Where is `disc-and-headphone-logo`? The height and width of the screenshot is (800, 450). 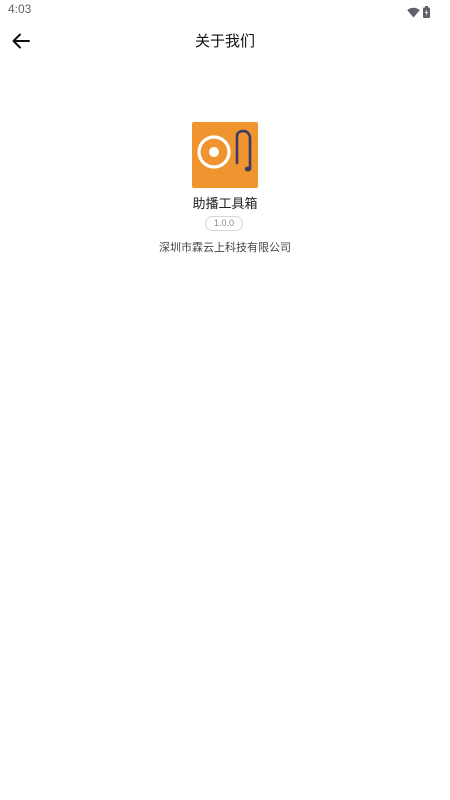 disc-and-headphone-logo is located at coordinates (224, 150).